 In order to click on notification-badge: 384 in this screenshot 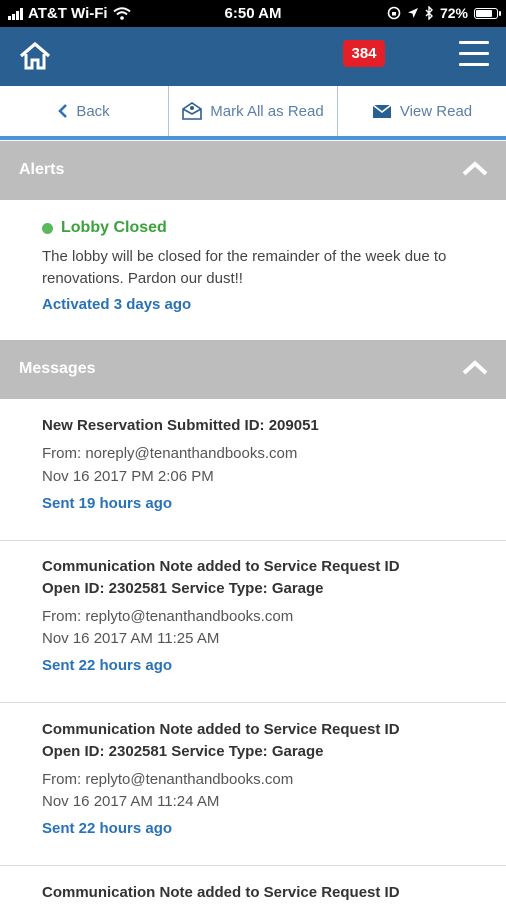, I will do `click(364, 53)`.